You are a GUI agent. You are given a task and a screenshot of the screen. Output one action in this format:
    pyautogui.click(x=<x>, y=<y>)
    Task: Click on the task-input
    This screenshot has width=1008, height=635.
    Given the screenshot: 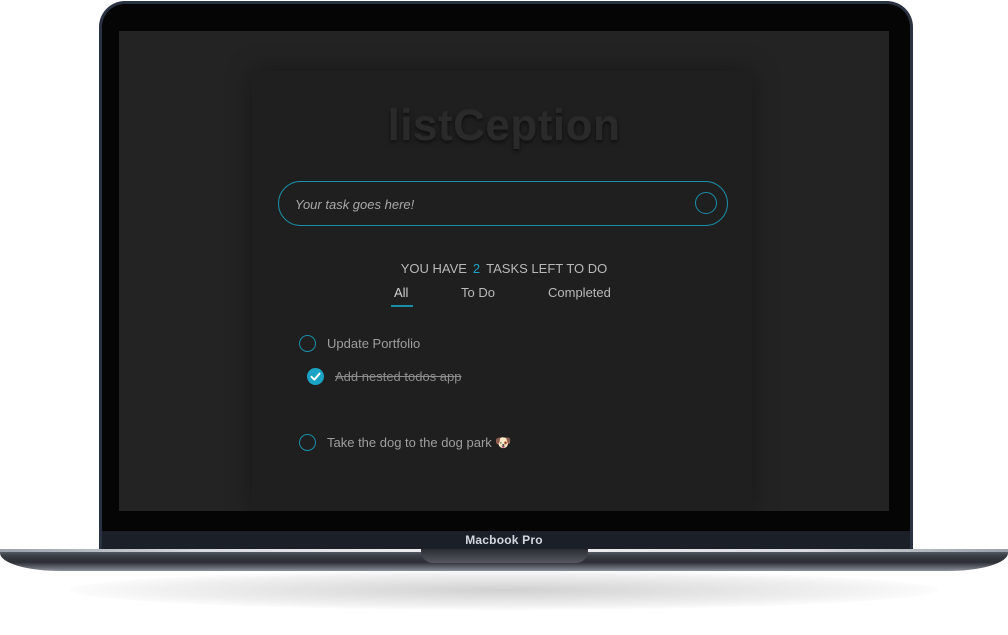 What is the action you would take?
    pyautogui.click(x=490, y=204)
    